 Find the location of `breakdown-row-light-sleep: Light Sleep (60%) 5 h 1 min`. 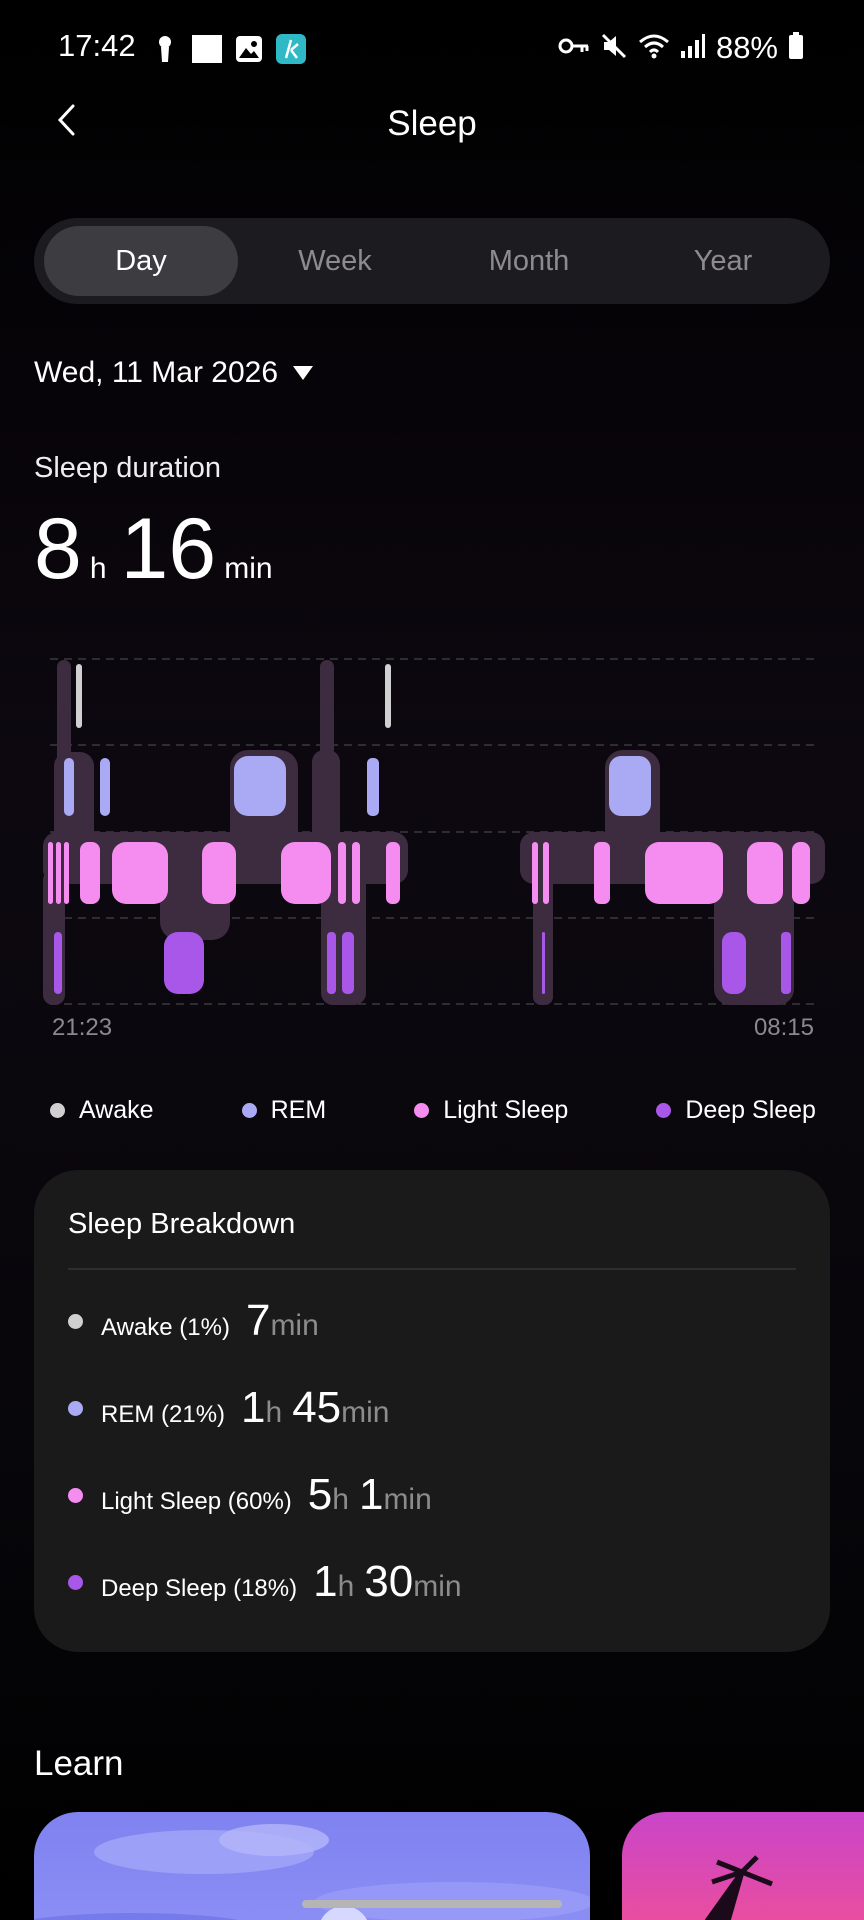

breakdown-row-light-sleep: Light Sleep (60%) 5 h 1 min is located at coordinates (255, 1495).